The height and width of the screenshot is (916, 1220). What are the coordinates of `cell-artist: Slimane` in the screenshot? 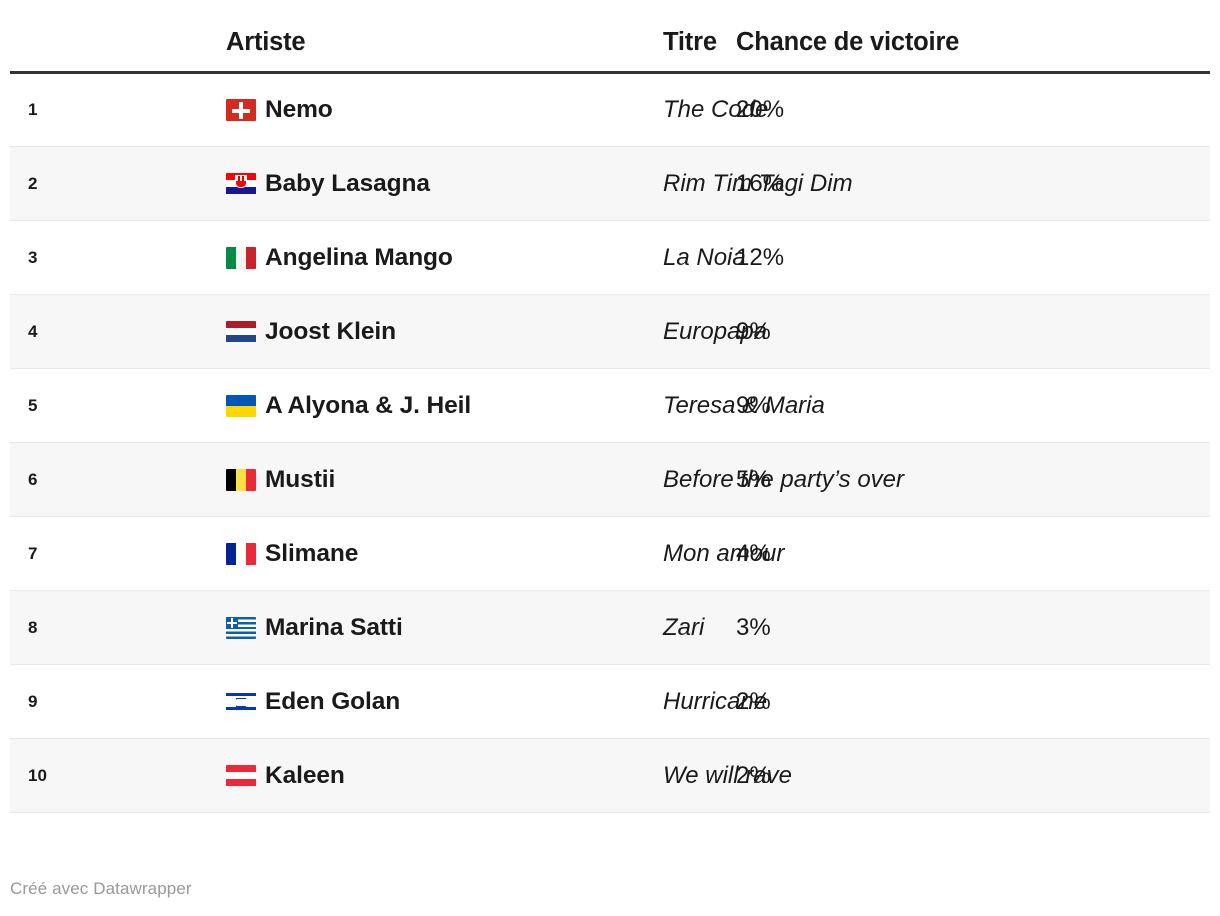 It's located at (390, 553).